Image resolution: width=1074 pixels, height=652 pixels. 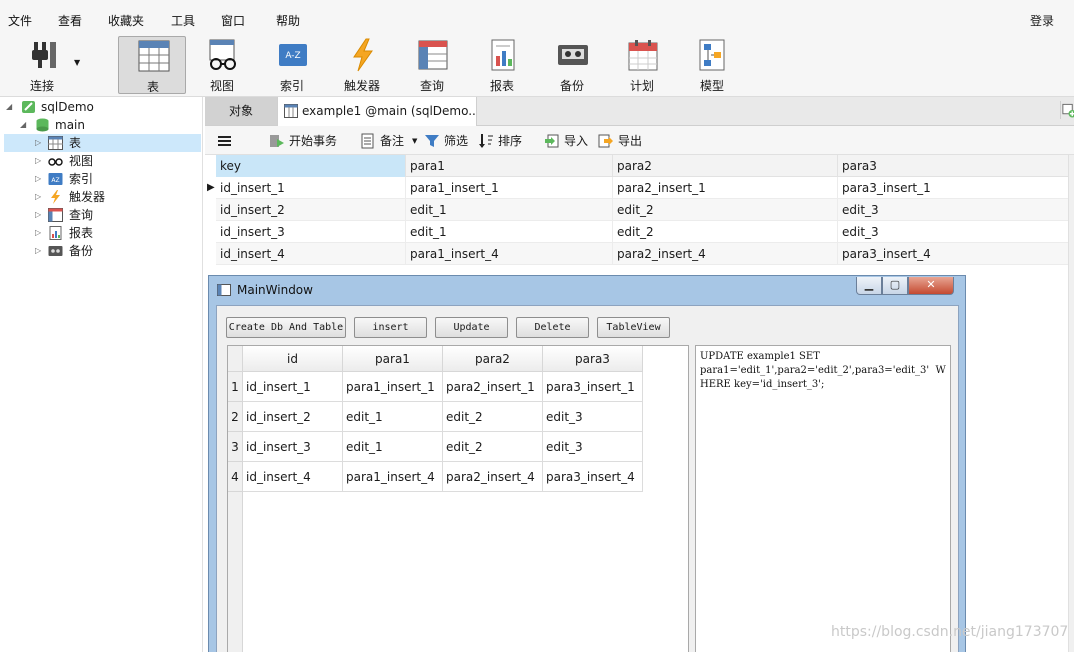 What do you see at coordinates (100, 161) in the screenshot?
I see `tree-item-views: ▷ 视图` at bounding box center [100, 161].